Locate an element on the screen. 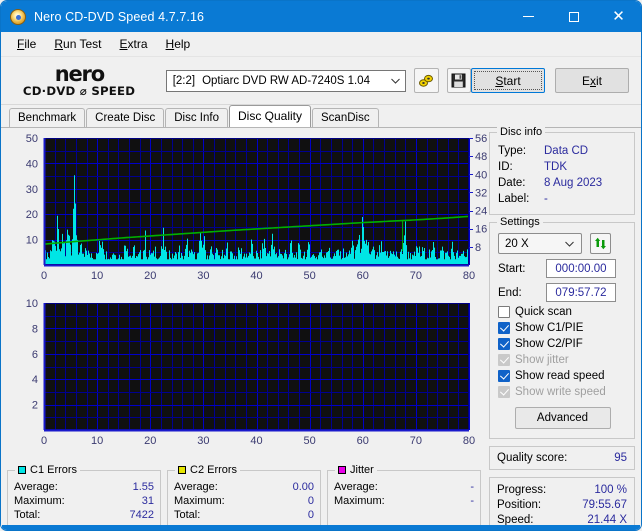  maximize-button is located at coordinates (573, 16).